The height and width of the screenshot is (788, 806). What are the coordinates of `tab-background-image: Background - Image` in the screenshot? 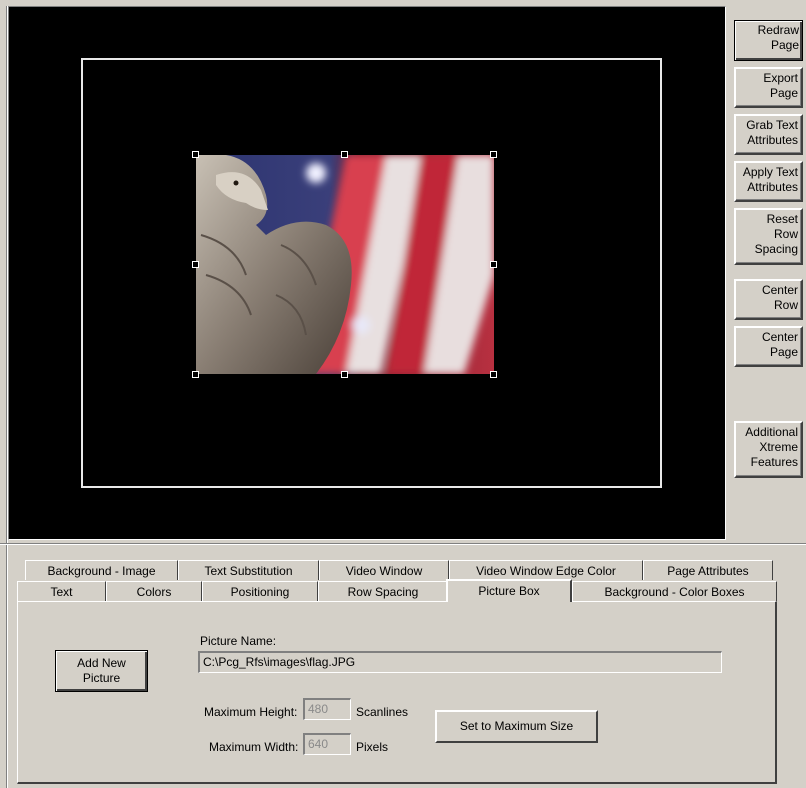 It's located at (101, 570).